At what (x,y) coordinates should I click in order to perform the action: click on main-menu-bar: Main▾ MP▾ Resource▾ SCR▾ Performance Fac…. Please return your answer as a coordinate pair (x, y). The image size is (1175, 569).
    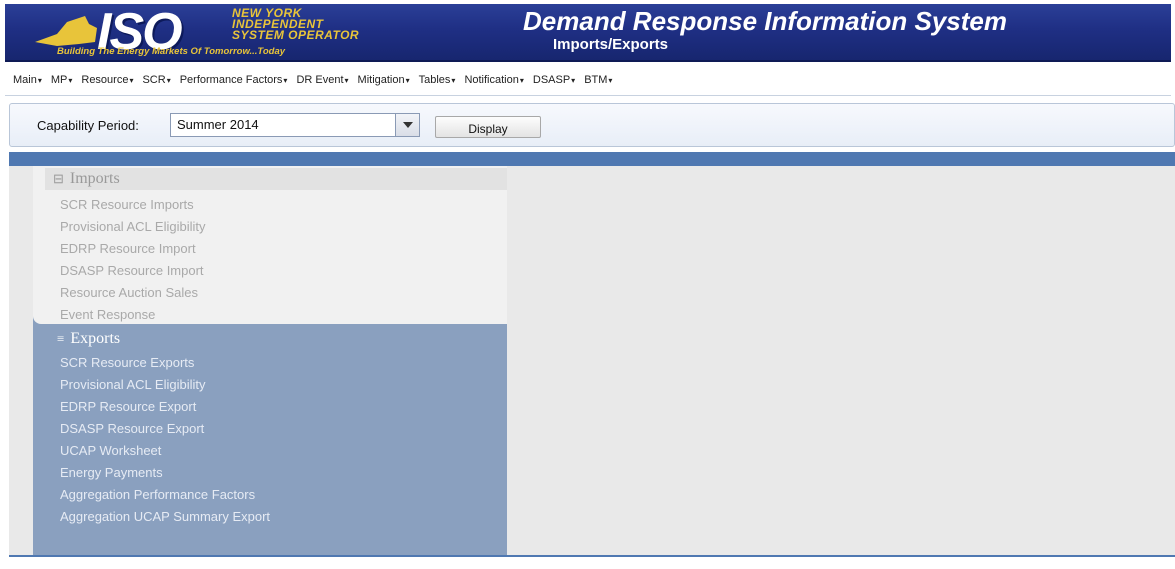
    Looking at the image, I should click on (588, 80).